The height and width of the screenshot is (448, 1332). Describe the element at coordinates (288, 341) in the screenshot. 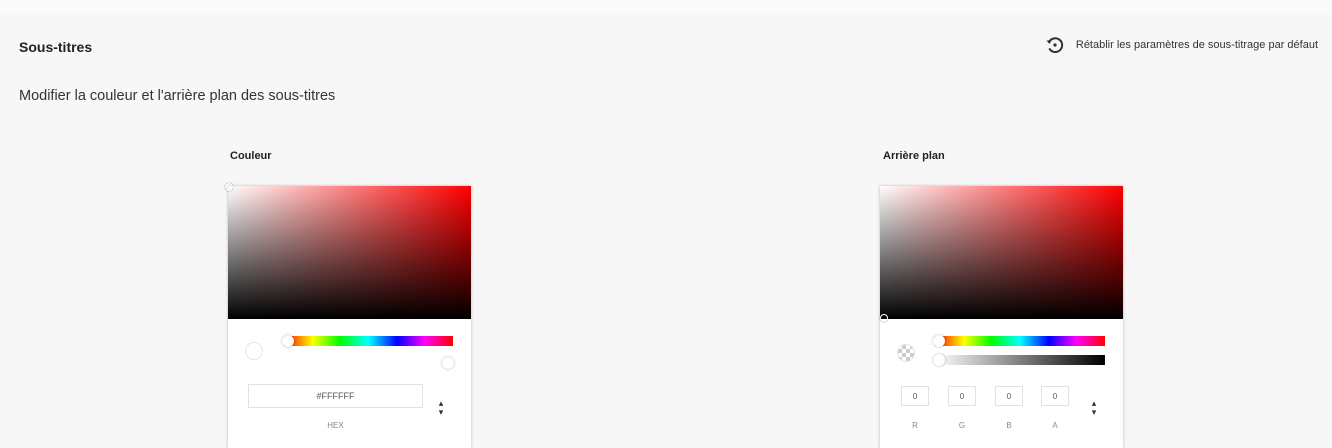

I see `color-hue-thumb` at that location.